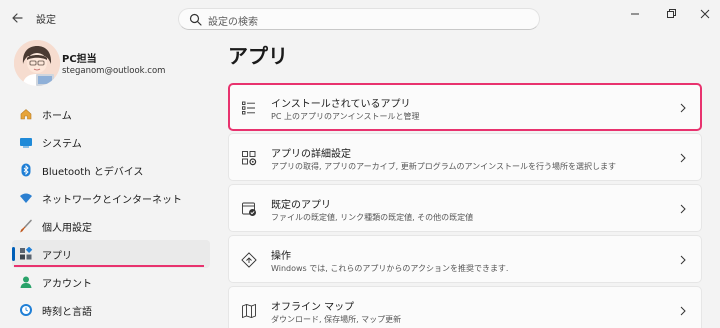  I want to click on sidebar-item-label: アプリ, so click(57, 256).